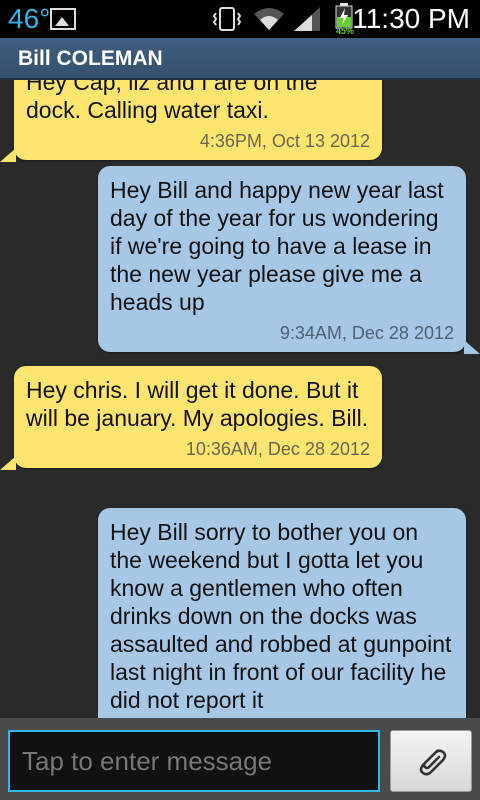 The image size is (480, 800). I want to click on paperclip-icon, so click(433, 762).